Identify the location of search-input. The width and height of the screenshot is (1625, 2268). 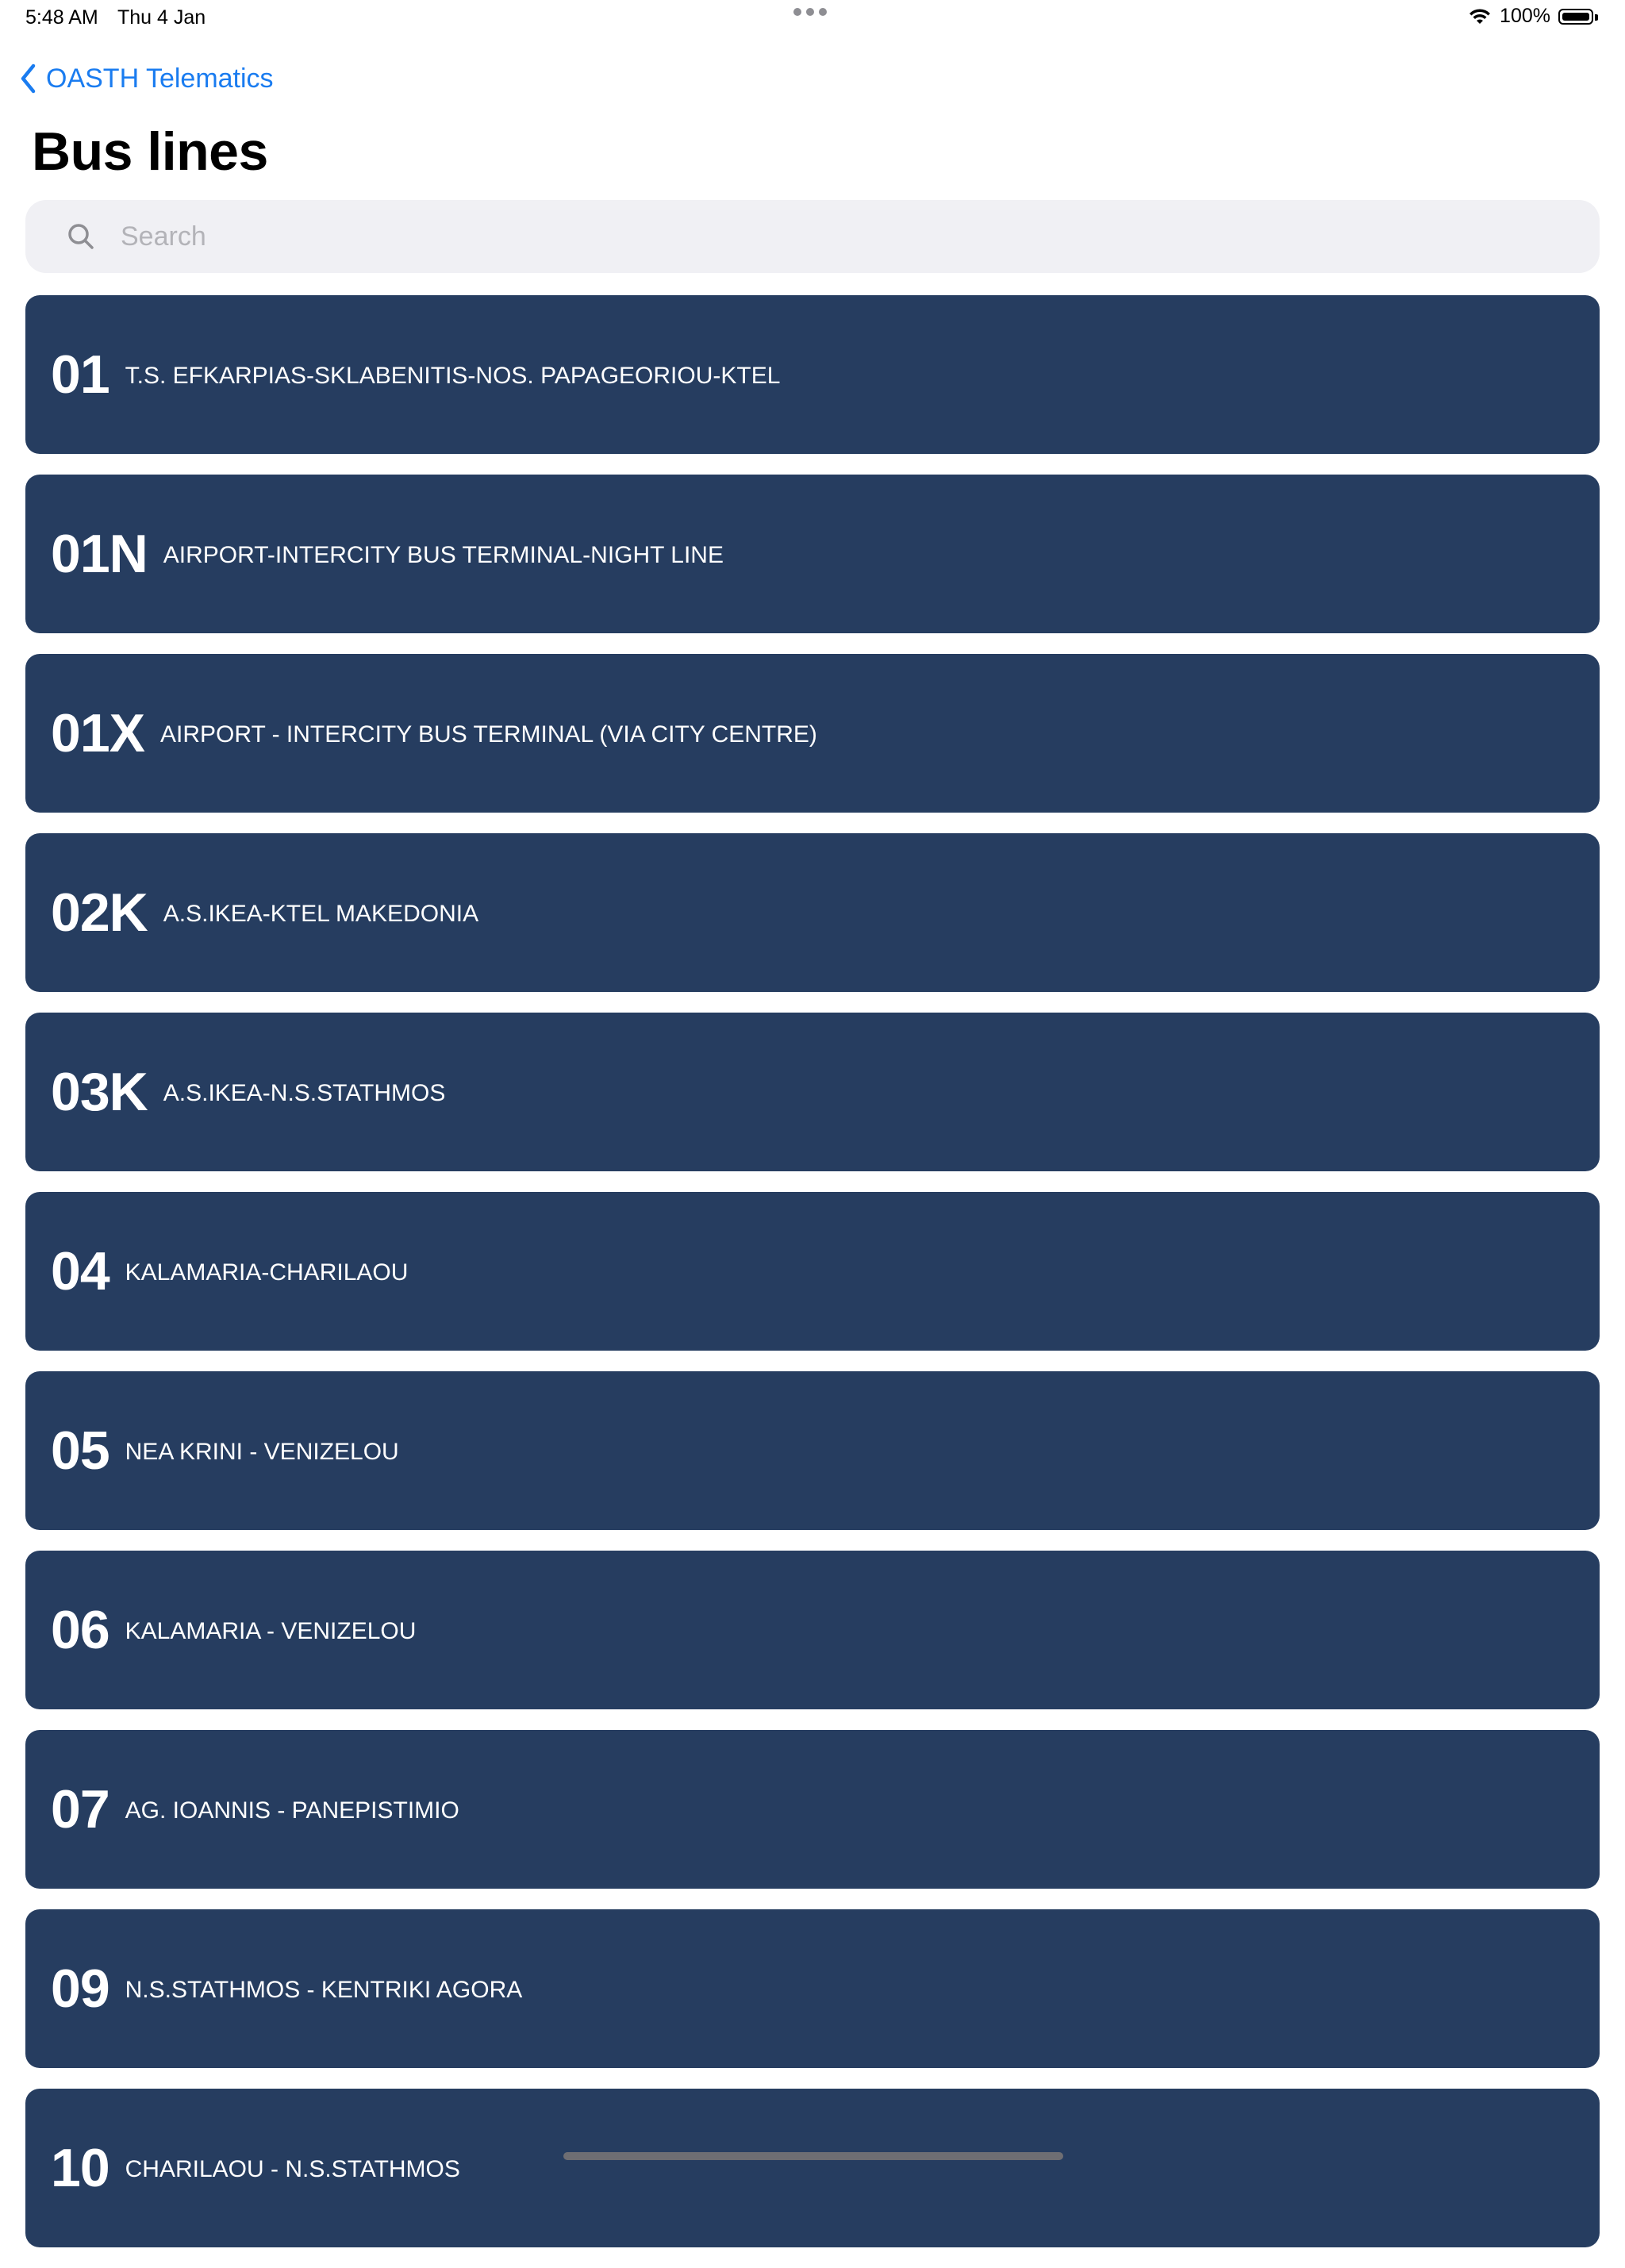
(835, 236).